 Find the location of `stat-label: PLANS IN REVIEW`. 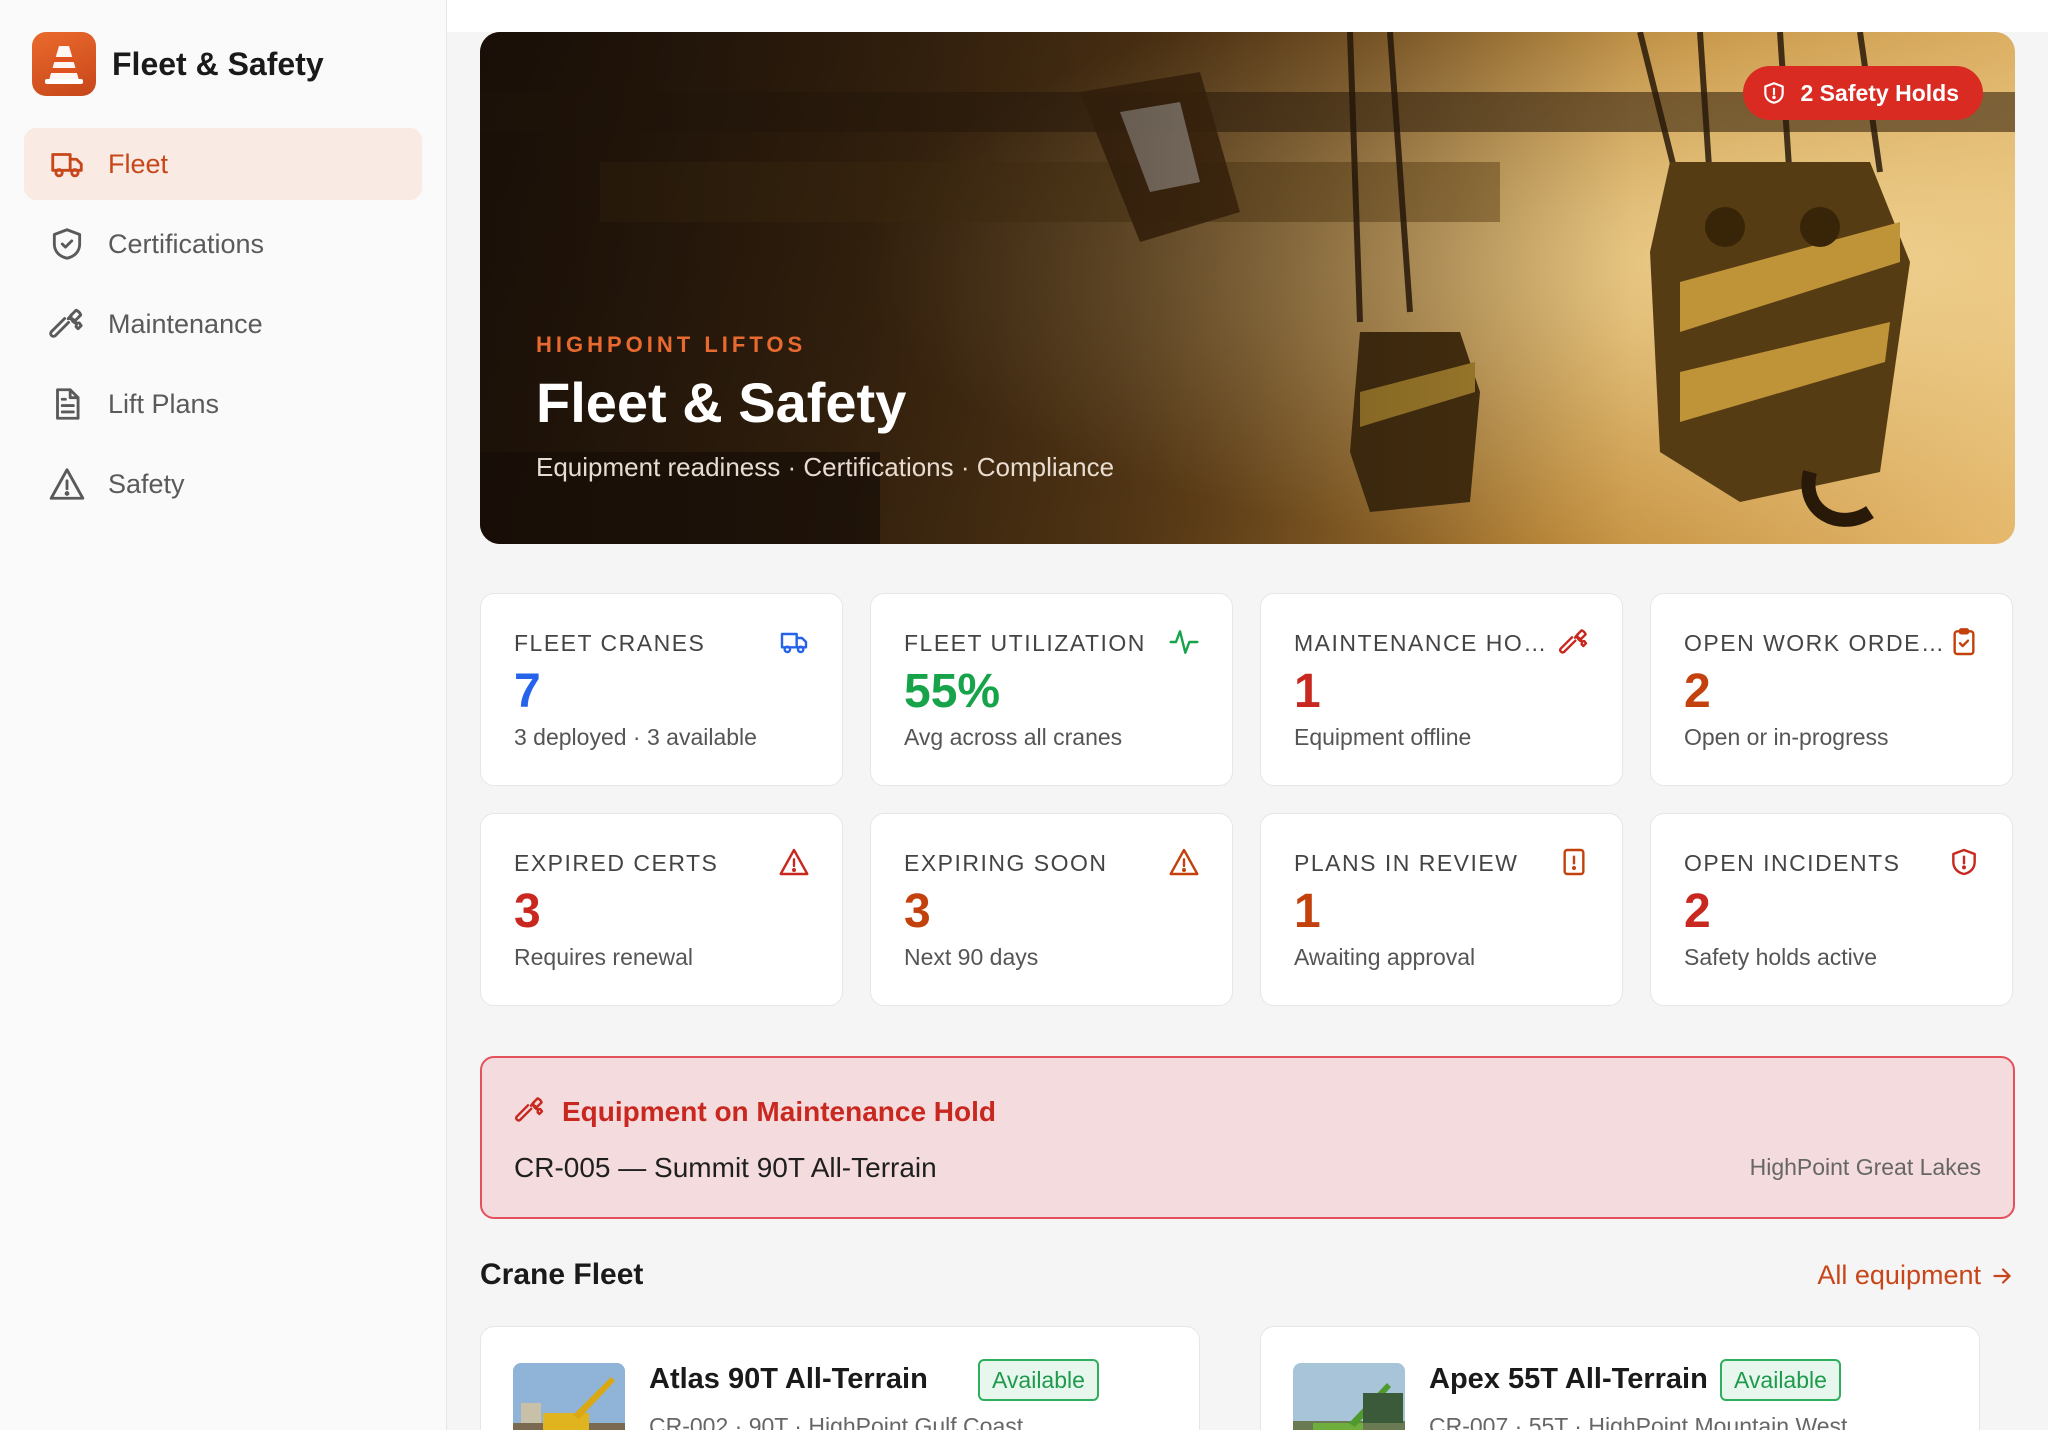

stat-label: PLANS IN REVIEW is located at coordinates (1406, 863).